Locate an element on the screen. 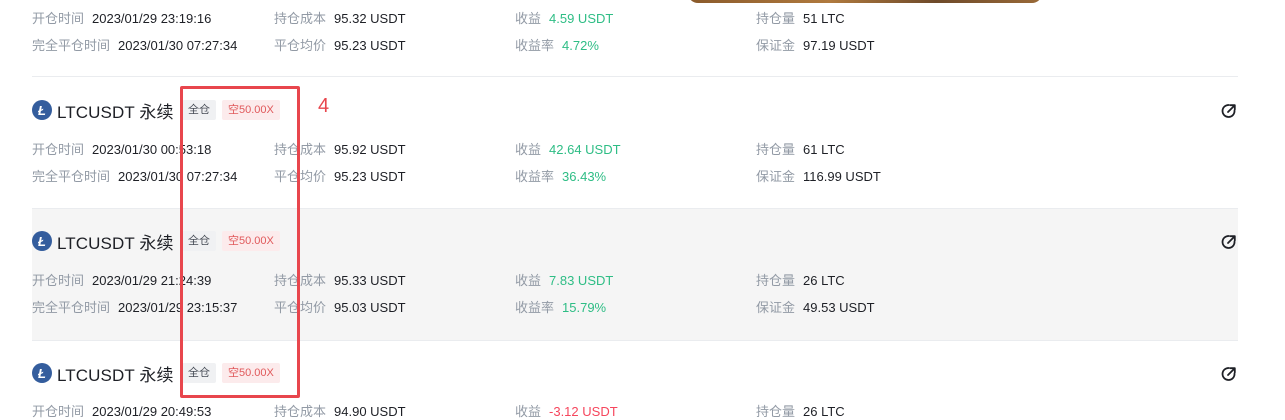  pnl-row: 收益 4.59 USDT is located at coordinates (564, 17).